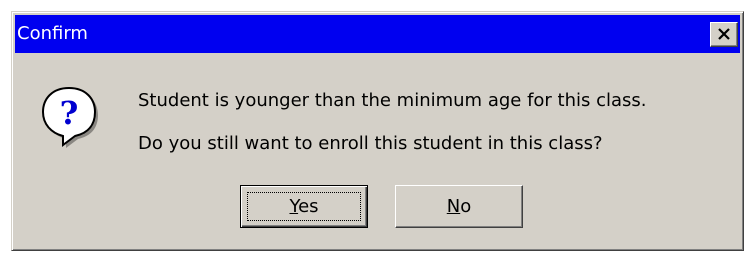 Image resolution: width=749 pixels, height=255 pixels. I want to click on no-mnemonic: N, so click(453, 206).